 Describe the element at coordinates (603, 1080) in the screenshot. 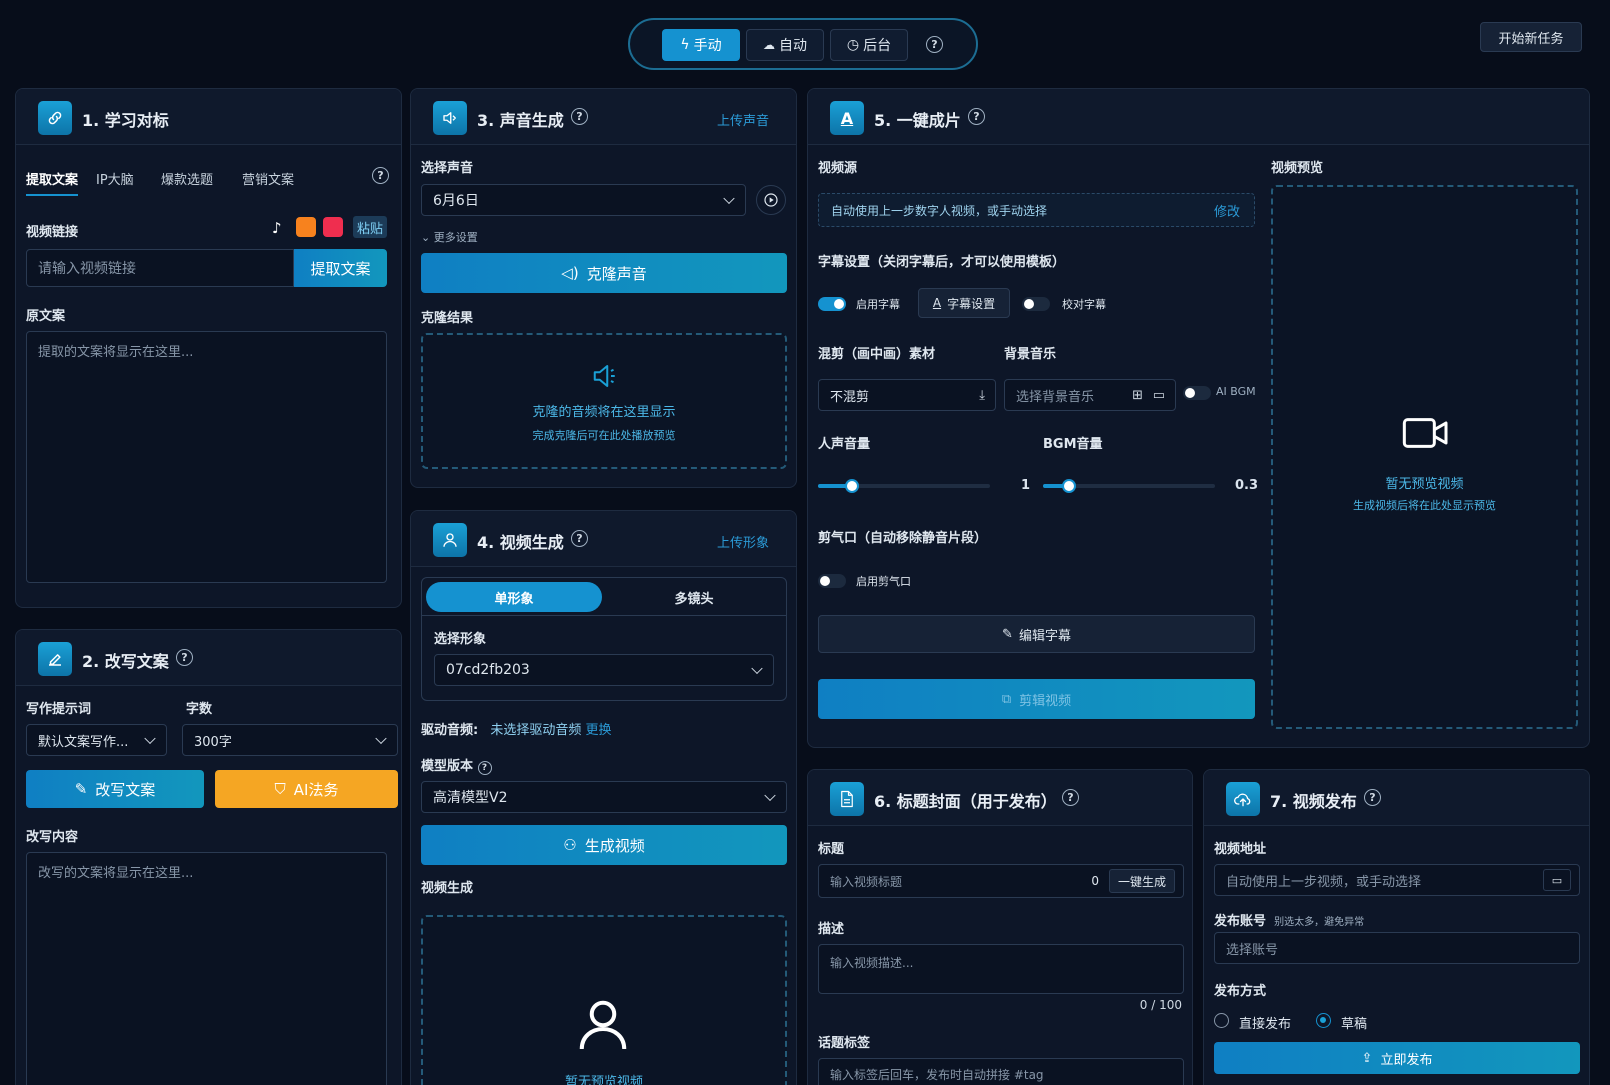

I see `preview-empty-text: 暂无预览视频` at that location.